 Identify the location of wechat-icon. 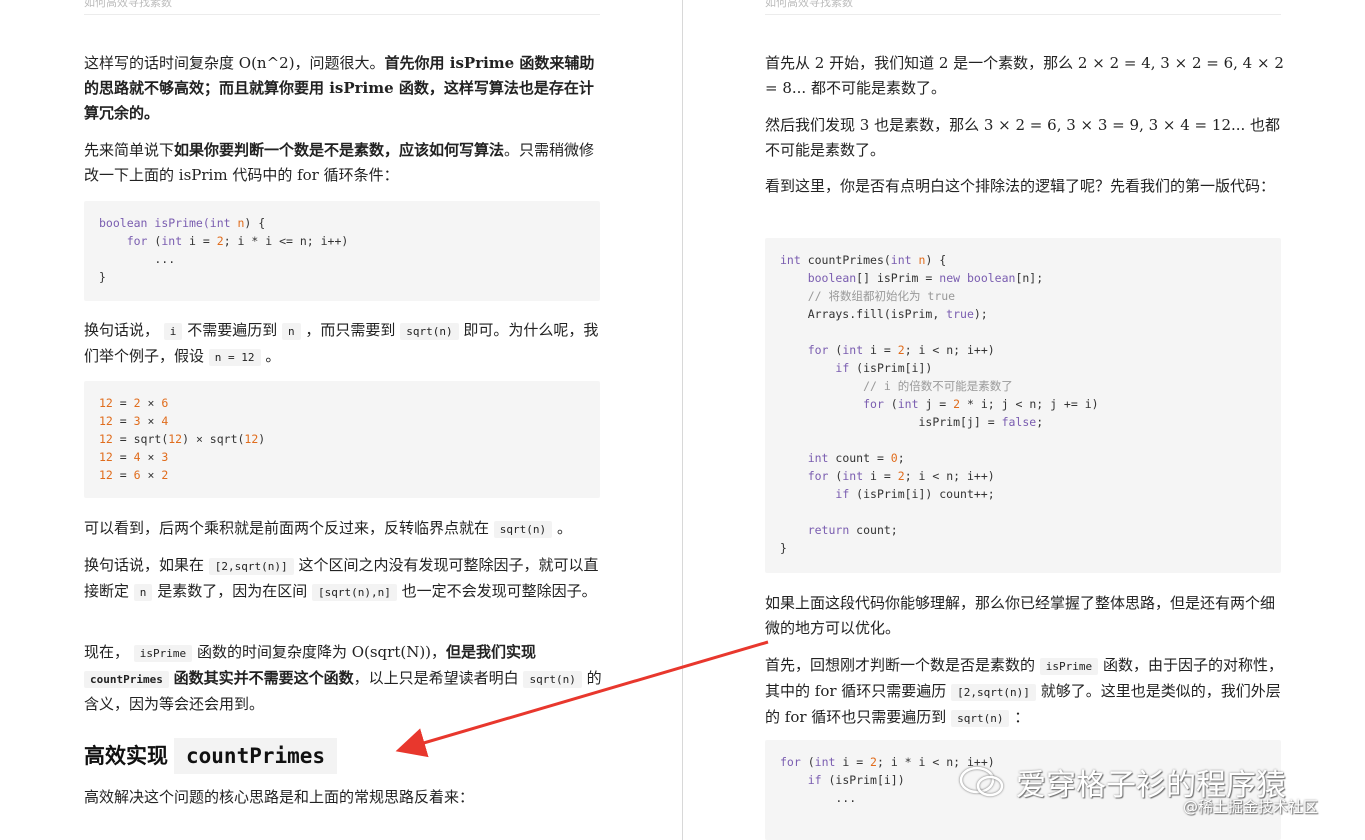
(981, 781).